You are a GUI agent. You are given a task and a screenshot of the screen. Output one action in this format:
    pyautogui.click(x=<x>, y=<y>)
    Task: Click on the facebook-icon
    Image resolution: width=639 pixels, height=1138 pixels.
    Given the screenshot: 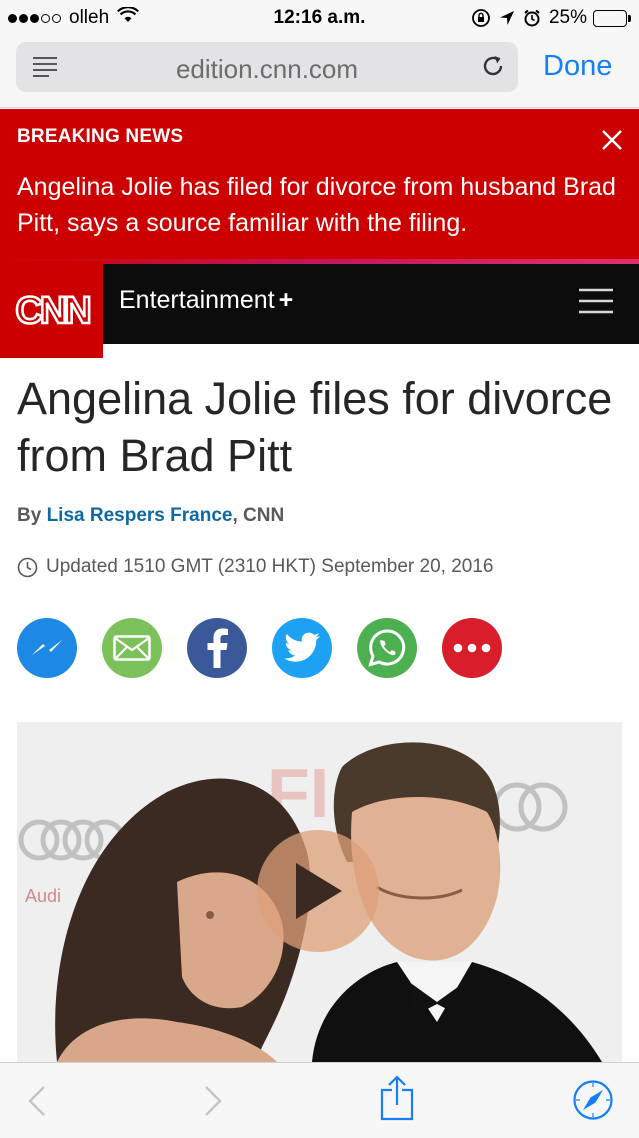 What is the action you would take?
    pyautogui.click(x=217, y=648)
    